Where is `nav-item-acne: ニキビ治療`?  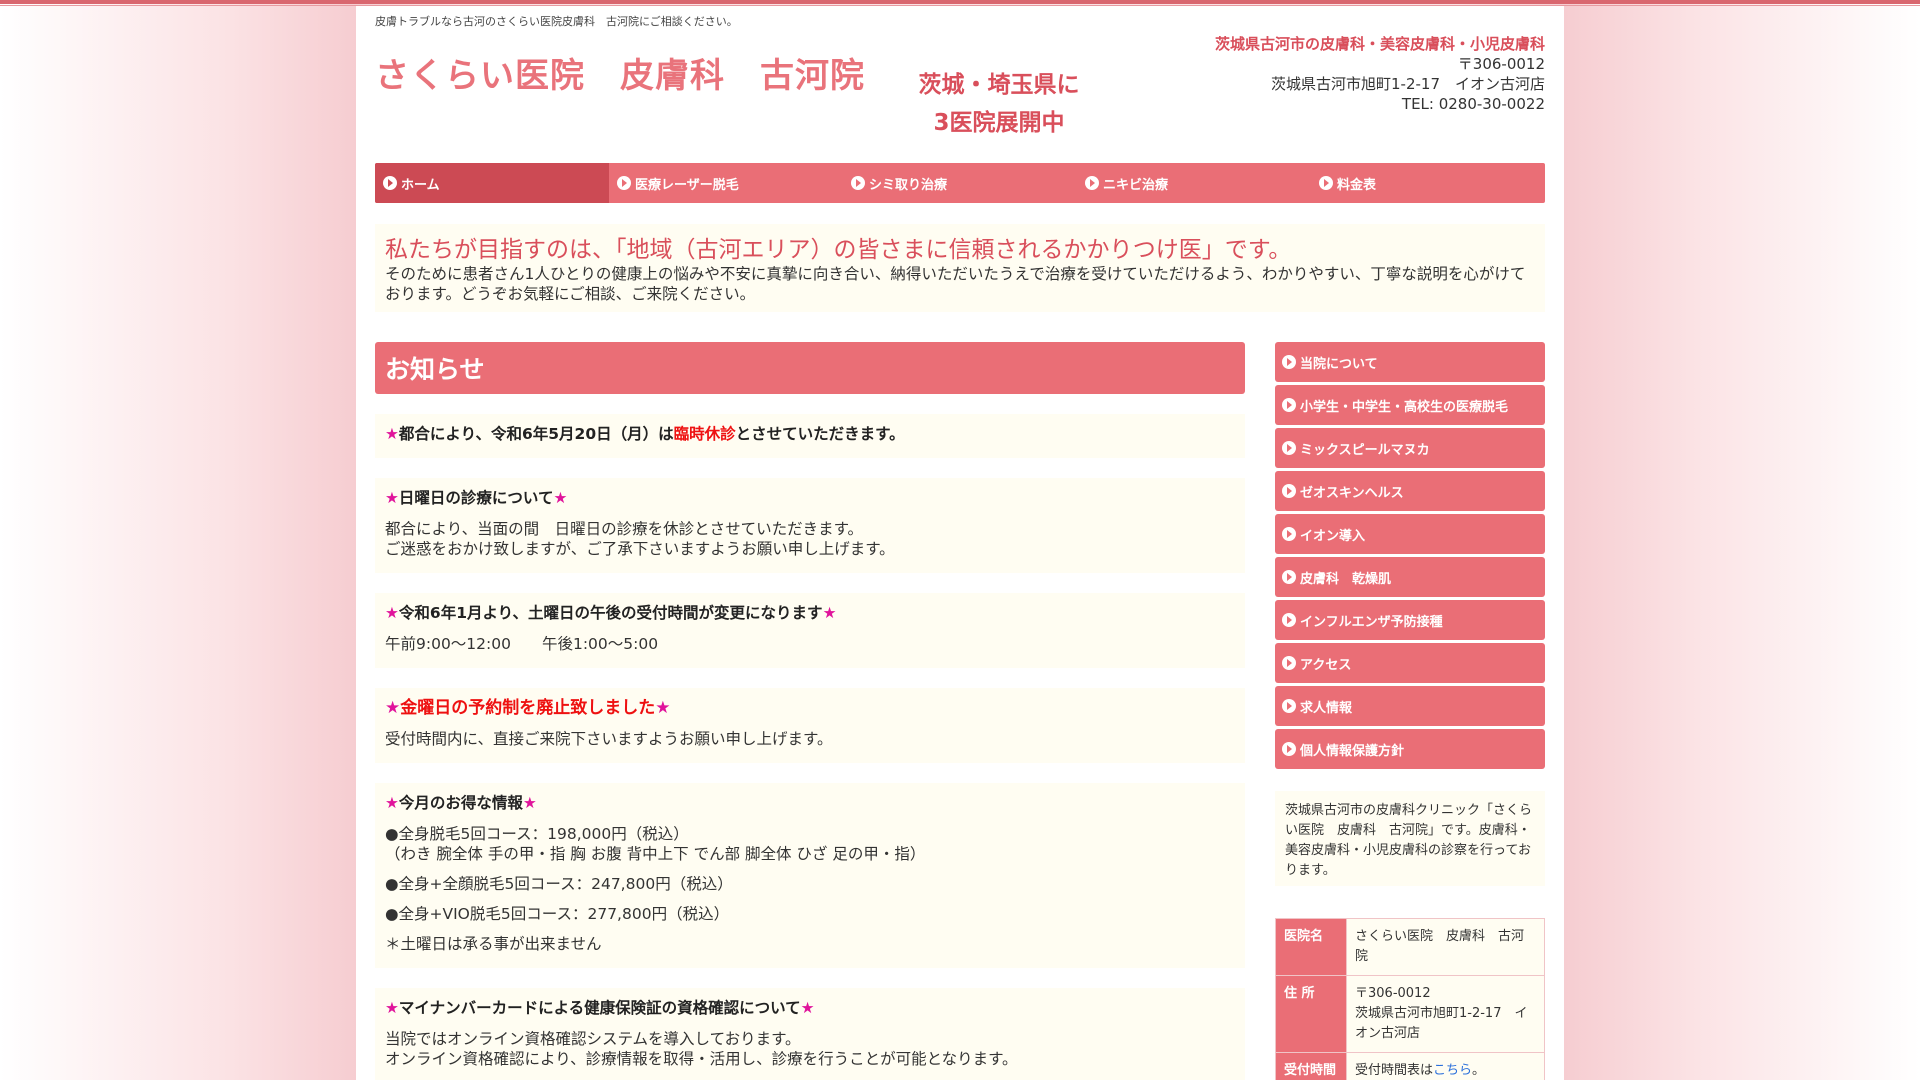 nav-item-acne: ニキビ治療 is located at coordinates (1194, 183).